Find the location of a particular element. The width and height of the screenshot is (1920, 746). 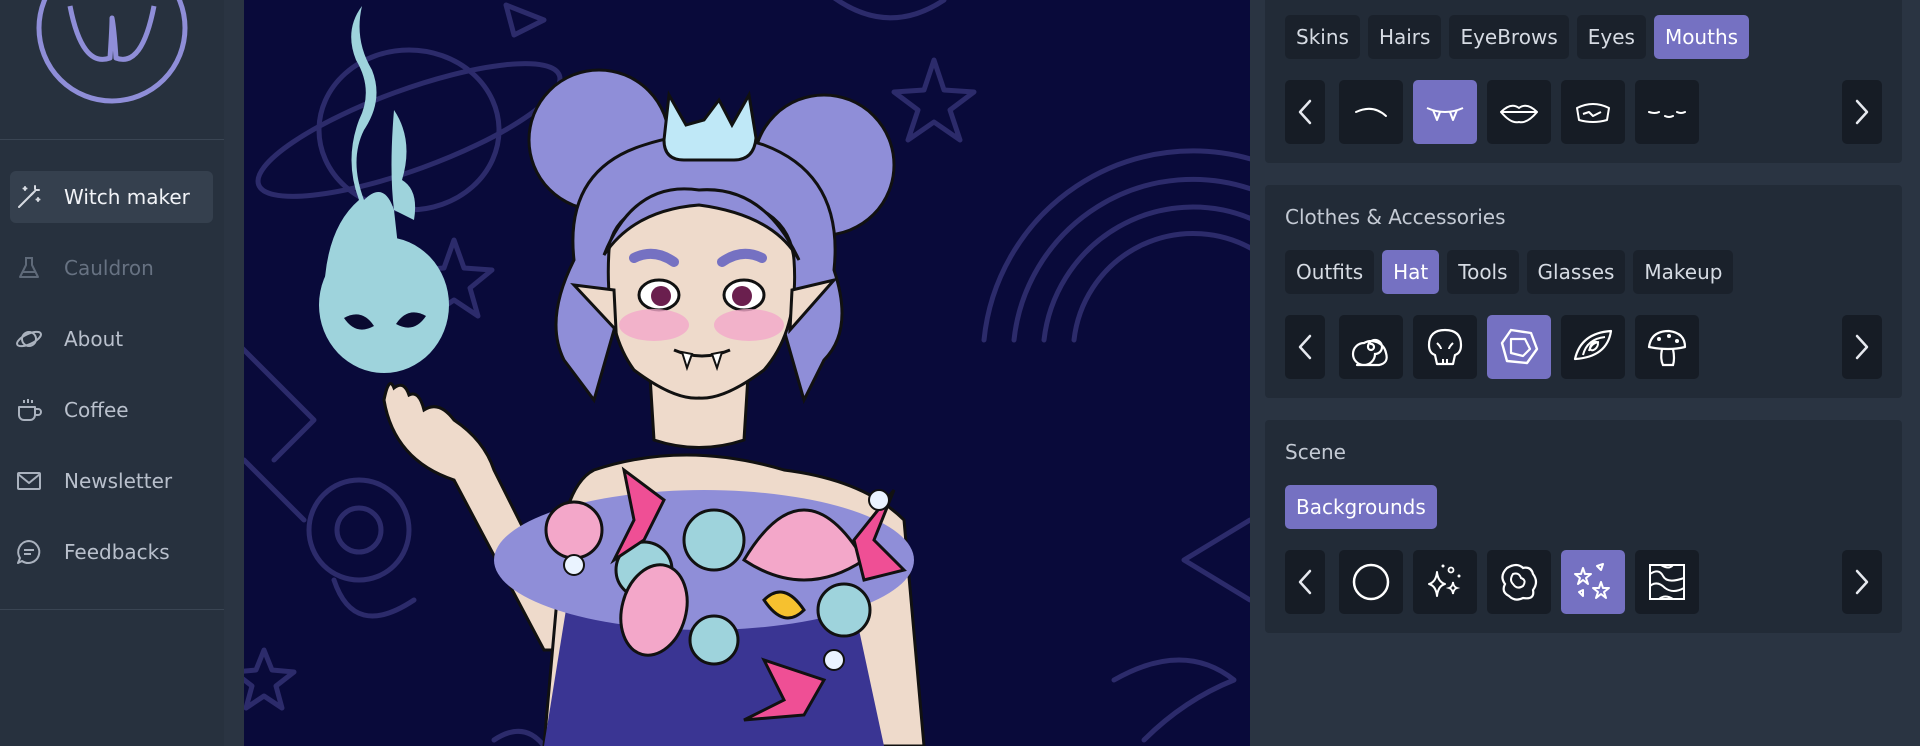

sidebar-item-label: Cauldron is located at coordinates (109, 268).